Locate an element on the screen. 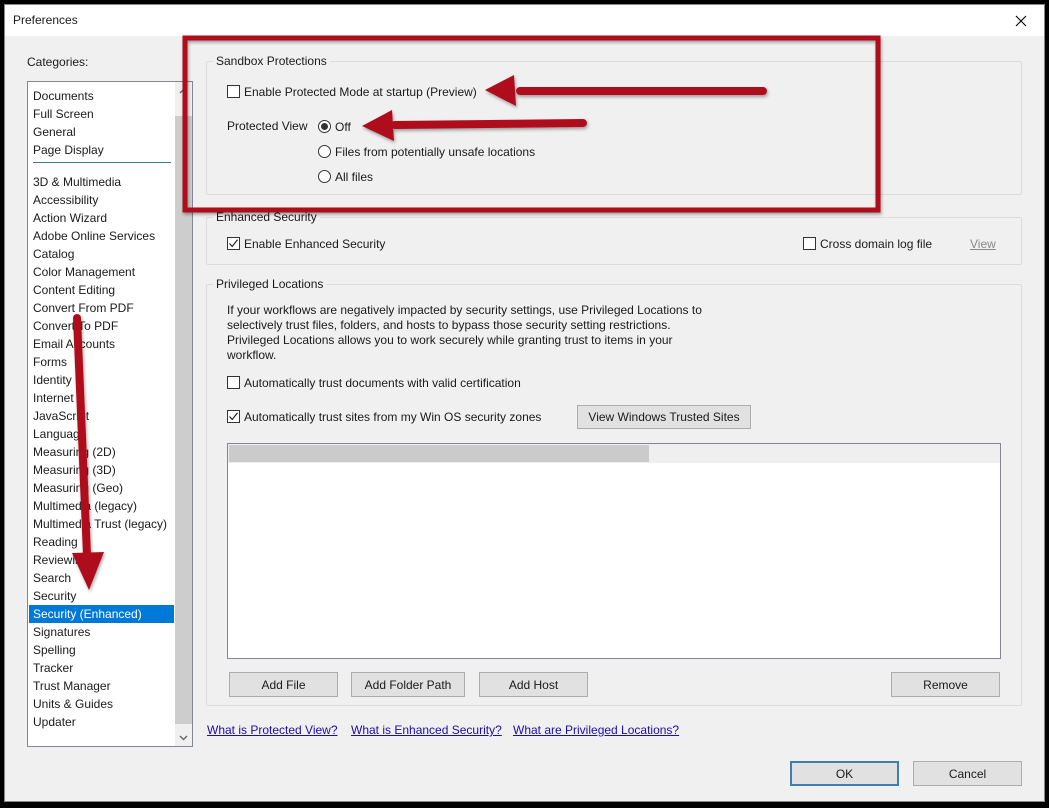  category-item: Security is located at coordinates (101, 596).